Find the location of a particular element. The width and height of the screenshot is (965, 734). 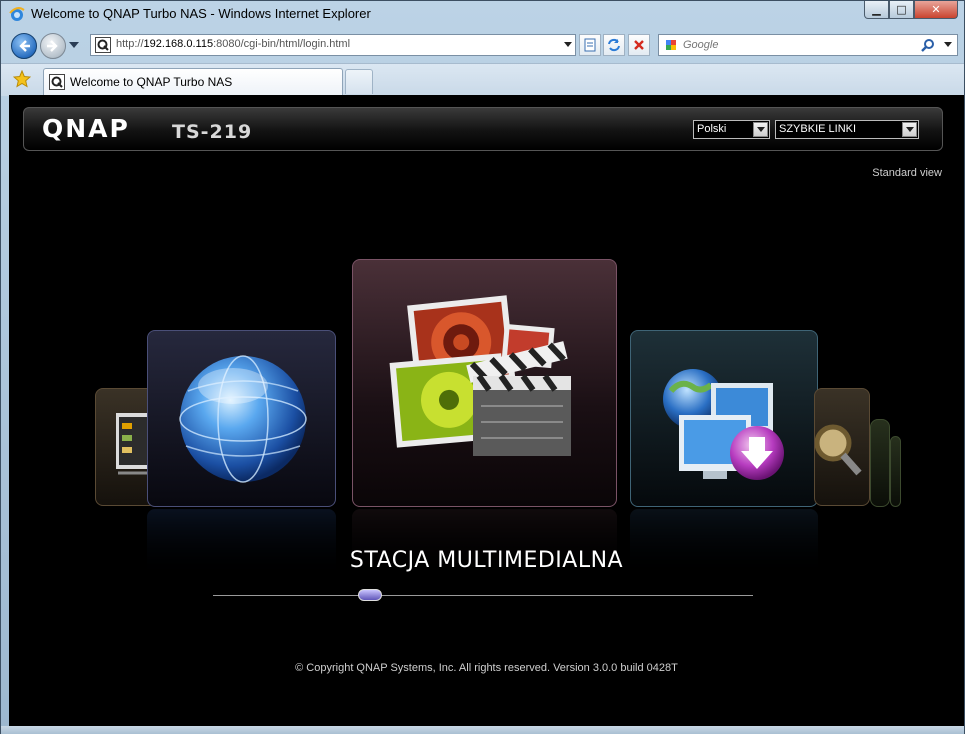

carousel-tile-search is located at coordinates (842, 447).